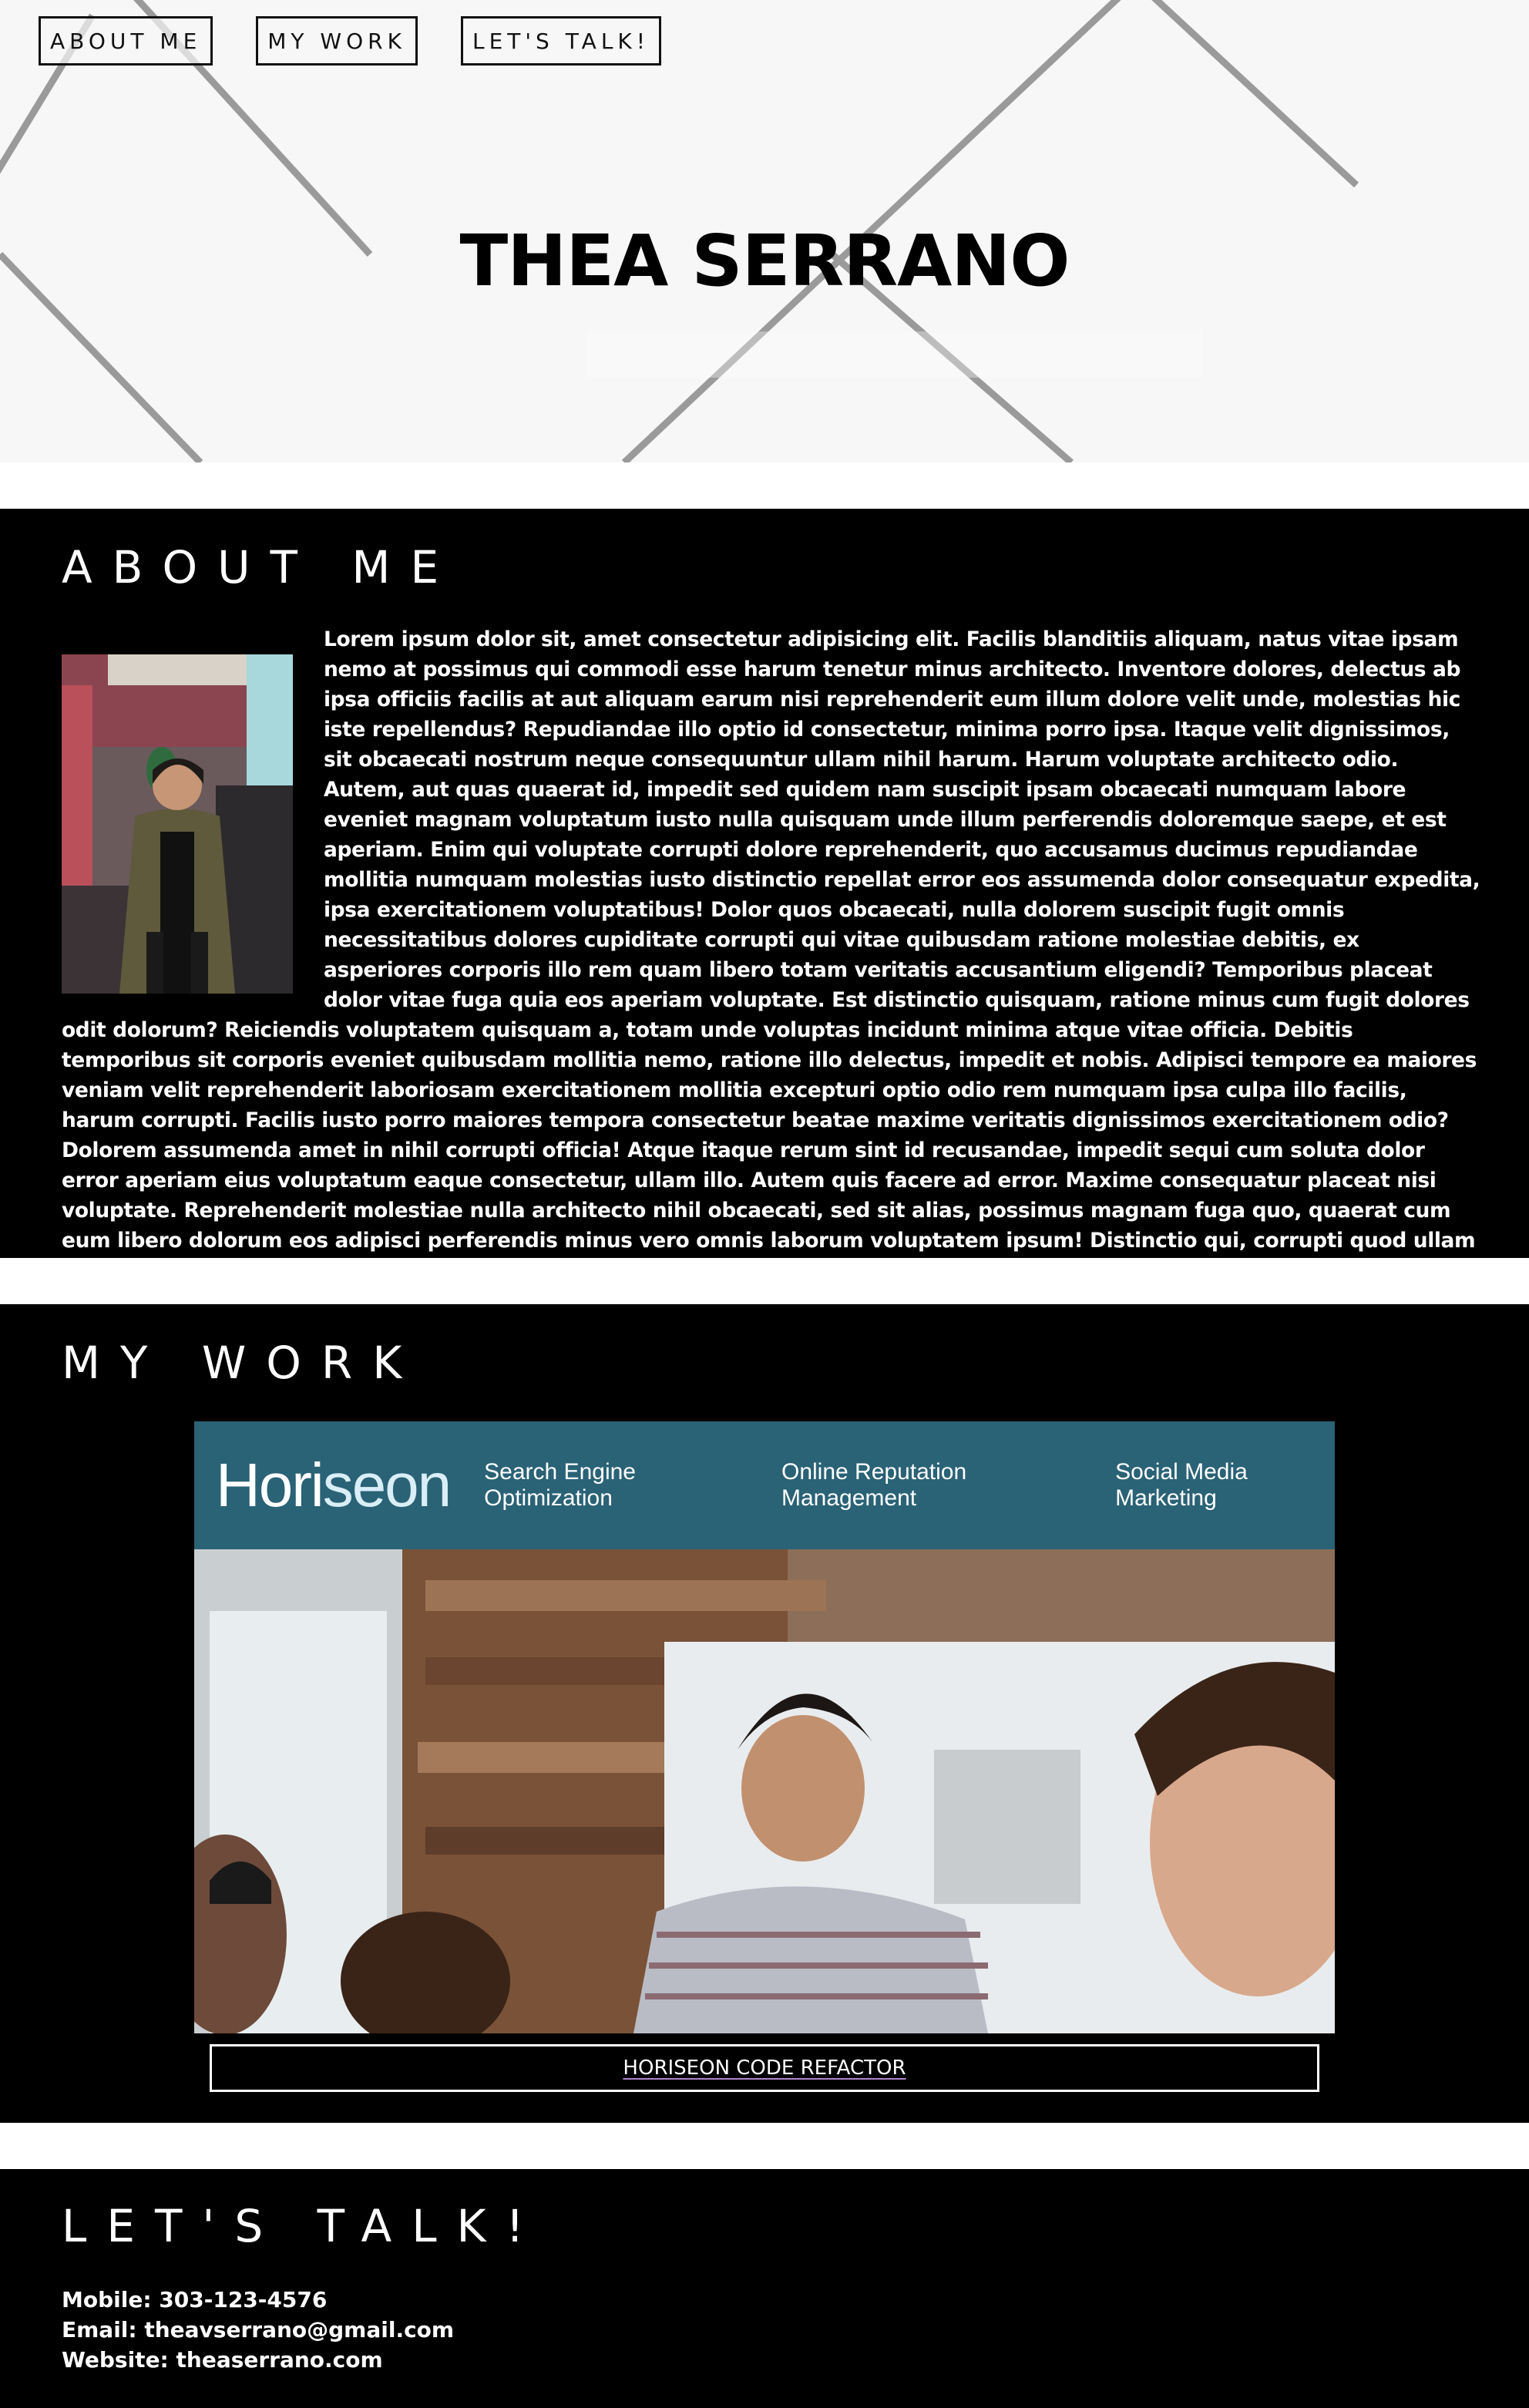 The image size is (1529, 2408). What do you see at coordinates (303, 2226) in the screenshot?
I see `contact-heading: LET'S TALK!` at bounding box center [303, 2226].